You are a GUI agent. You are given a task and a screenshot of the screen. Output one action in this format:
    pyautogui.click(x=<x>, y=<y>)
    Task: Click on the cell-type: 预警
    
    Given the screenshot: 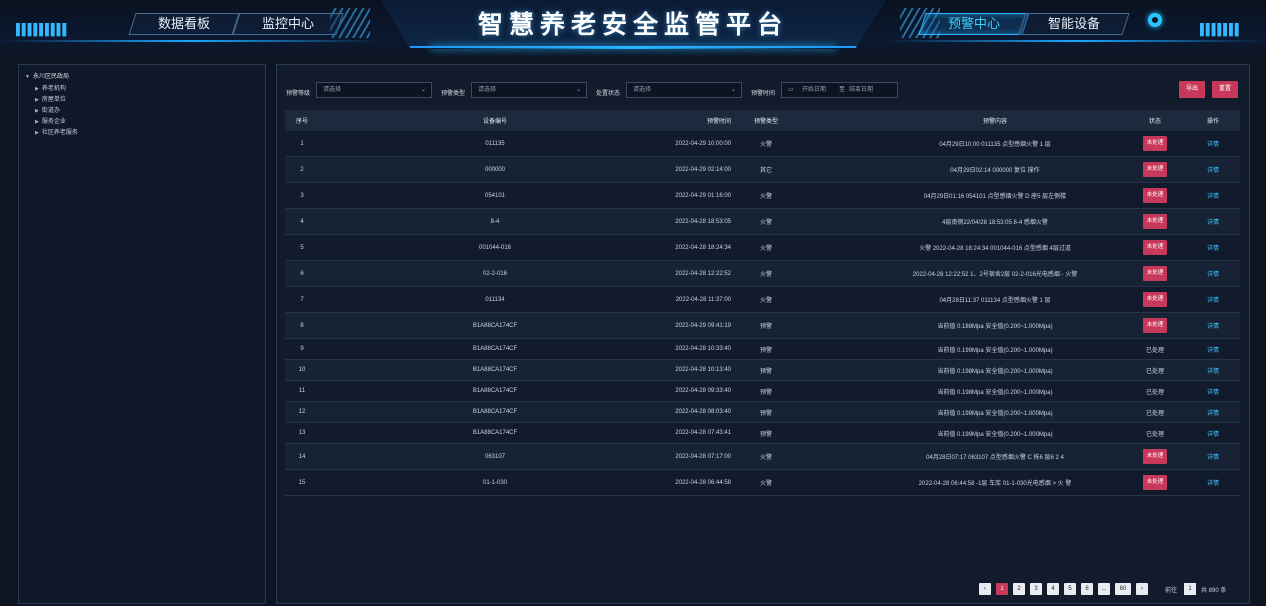 What is the action you would take?
    pyautogui.click(x=765, y=413)
    